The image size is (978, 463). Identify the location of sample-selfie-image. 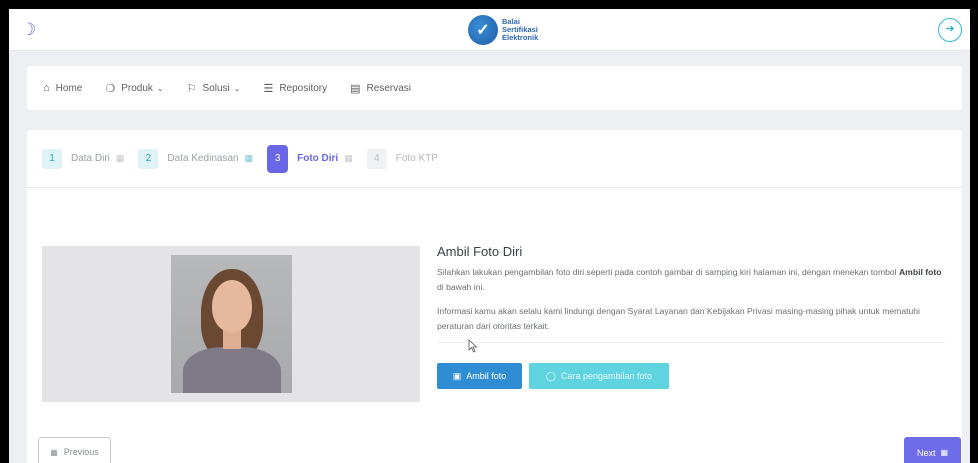
(231, 324).